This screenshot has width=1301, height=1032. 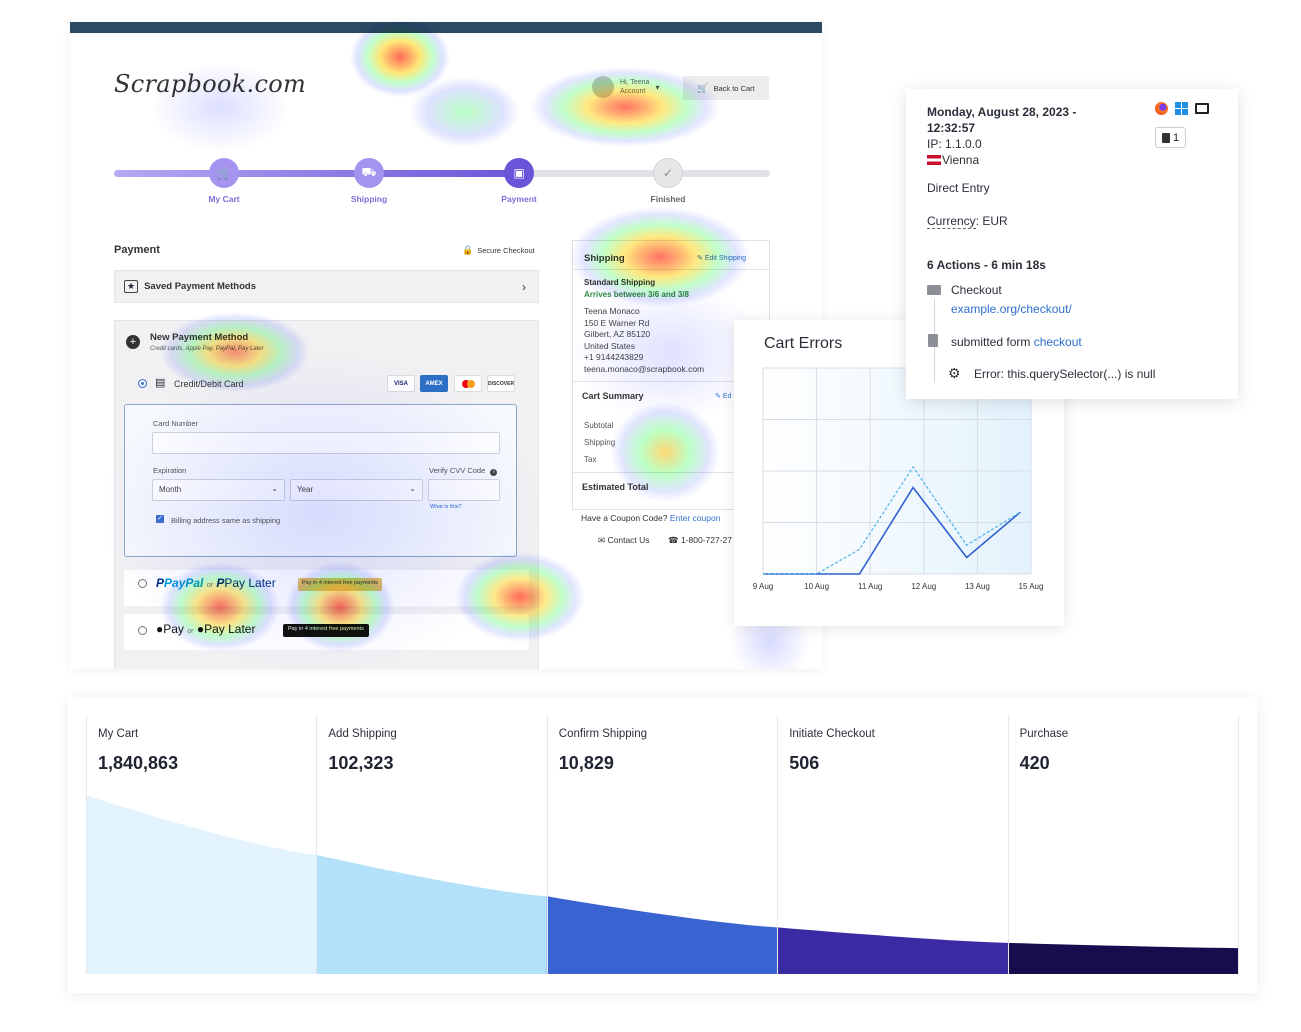 I want to click on visa-logo: VISA, so click(x=401, y=383).